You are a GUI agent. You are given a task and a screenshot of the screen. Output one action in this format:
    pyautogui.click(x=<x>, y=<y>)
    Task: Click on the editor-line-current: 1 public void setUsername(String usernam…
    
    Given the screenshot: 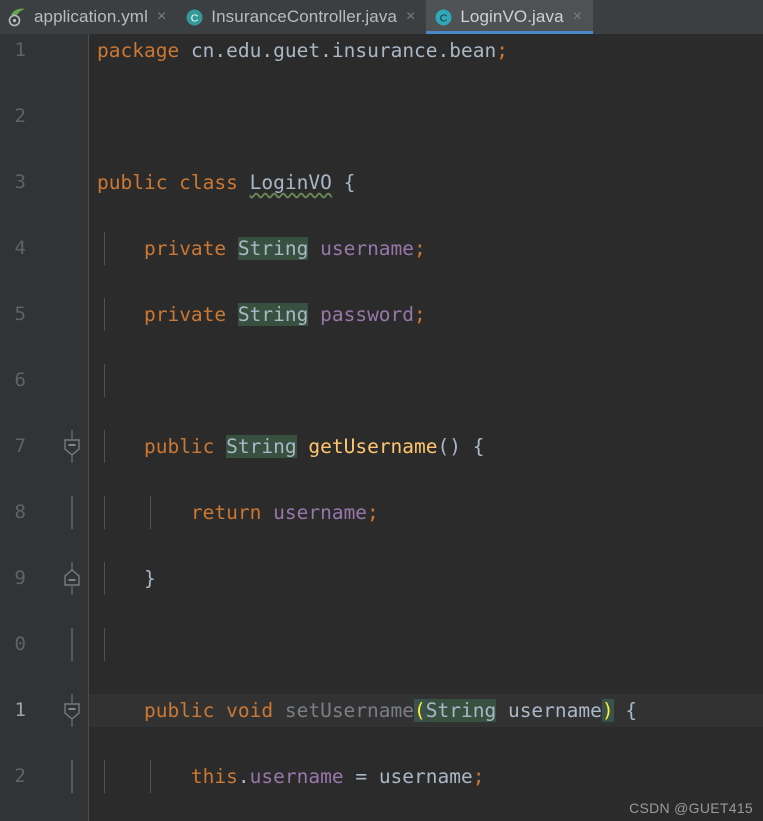 What is the action you would take?
    pyautogui.click(x=381, y=710)
    